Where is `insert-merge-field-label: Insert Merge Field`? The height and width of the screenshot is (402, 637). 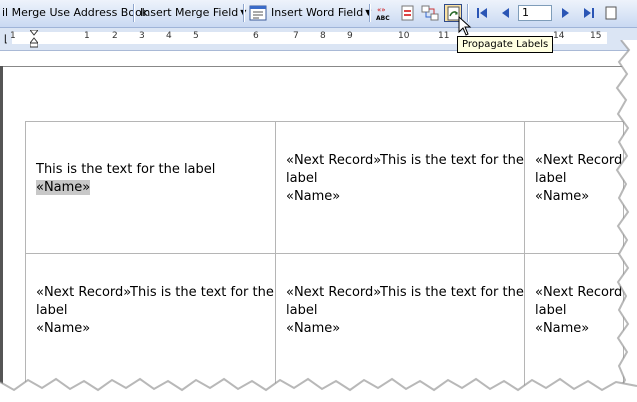 insert-merge-field-label: Insert Merge Field is located at coordinates (189, 12).